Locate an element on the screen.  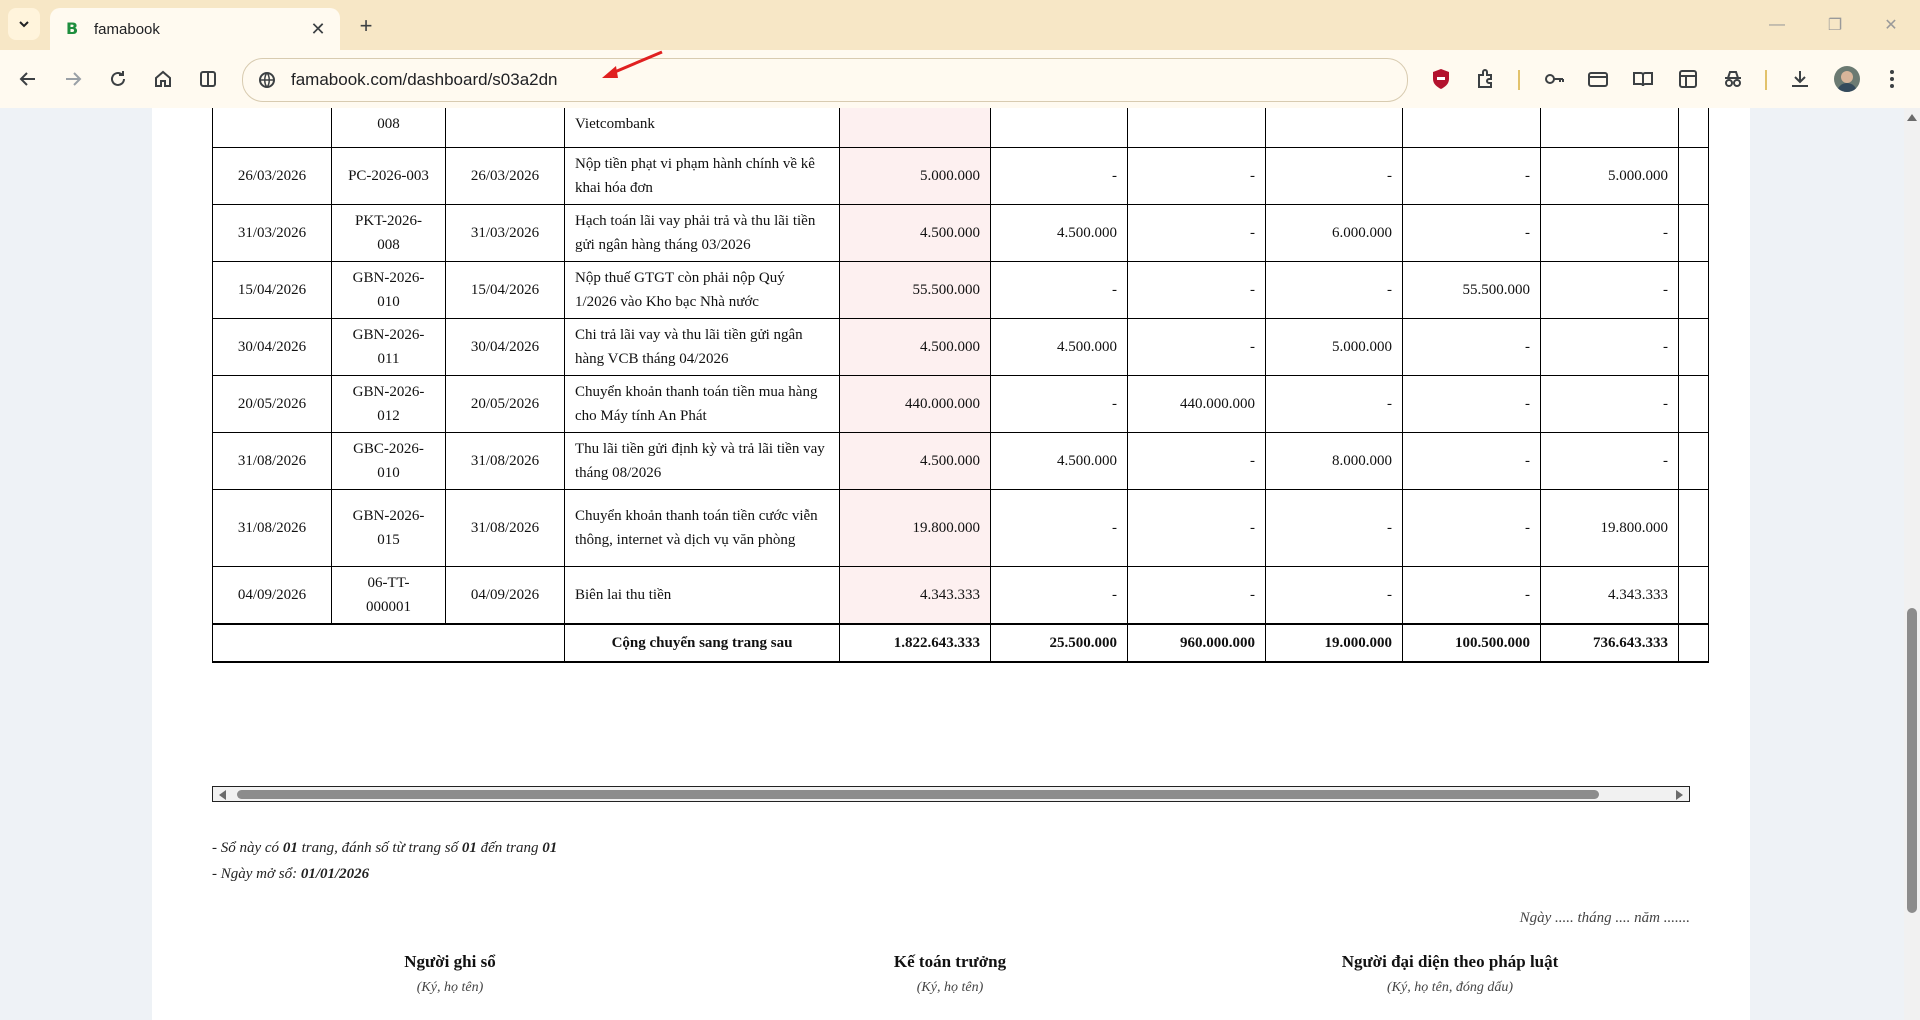
cell-amount: 440.000.000 is located at coordinates (1196, 404).